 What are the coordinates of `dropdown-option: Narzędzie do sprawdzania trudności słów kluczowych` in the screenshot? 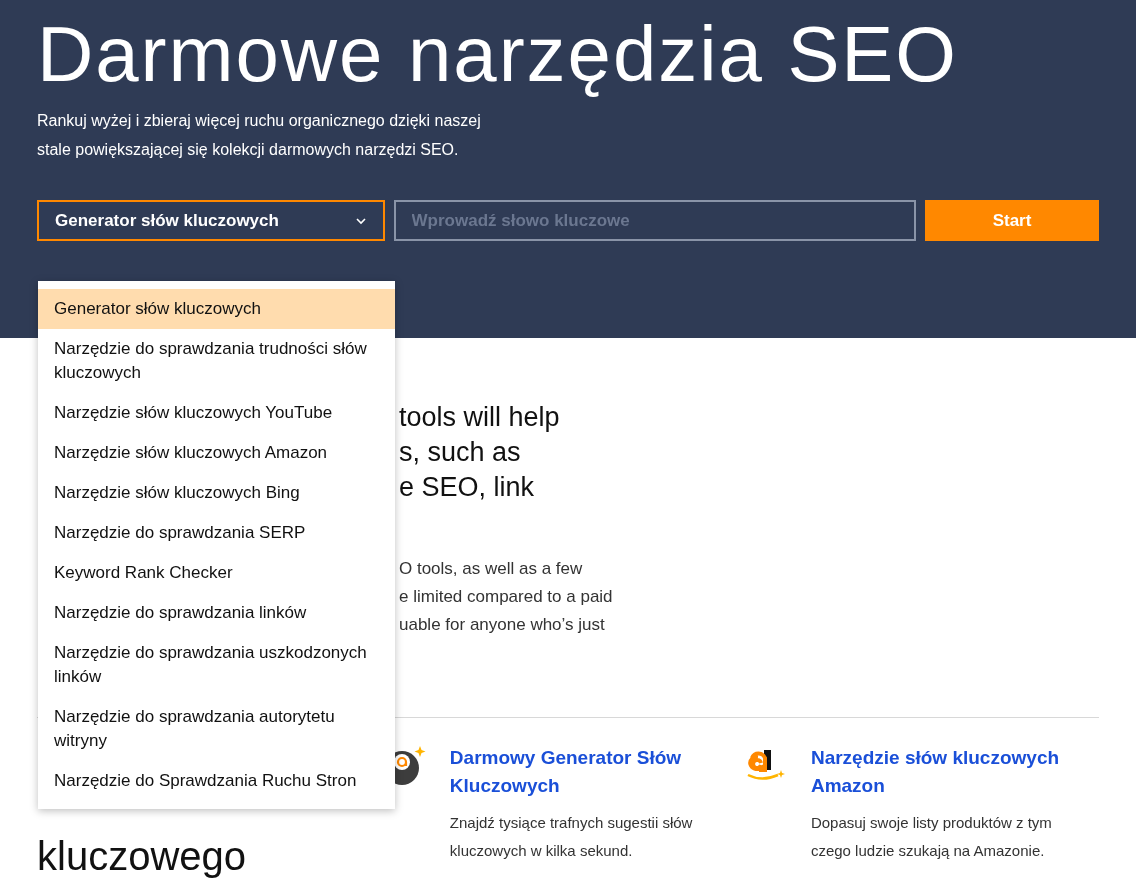 It's located at (216, 361).